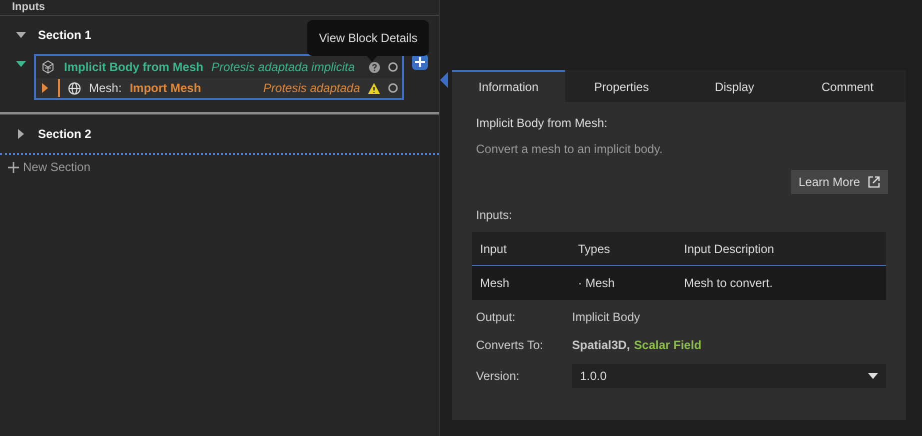 Image resolution: width=922 pixels, height=436 pixels. I want to click on tooltip-pointer-icon, so click(372, 59).